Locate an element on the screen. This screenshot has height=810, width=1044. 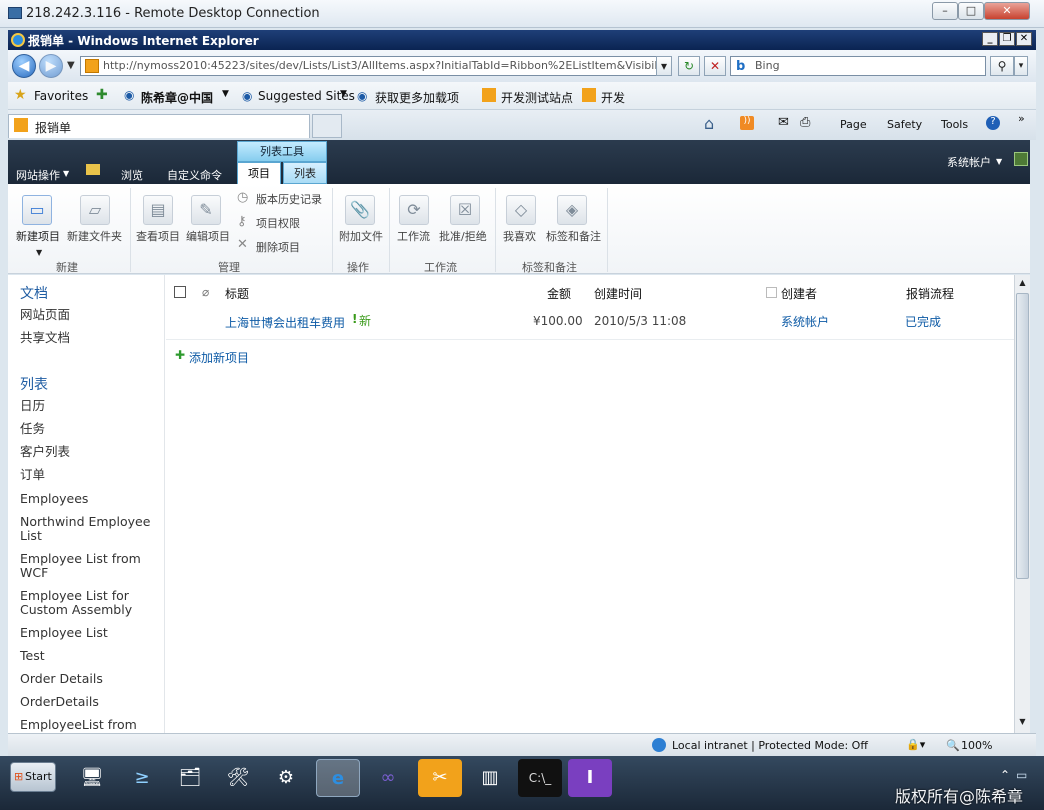
quicklaunch-item: Order Details is located at coordinates (61, 679).